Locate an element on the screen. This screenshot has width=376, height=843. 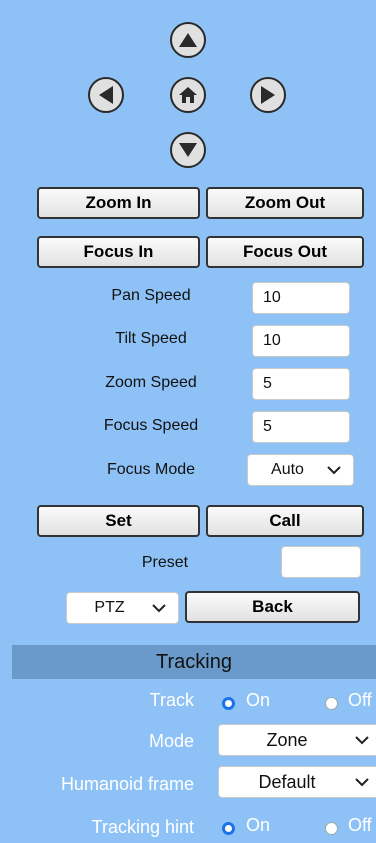
call-preset-button: Call is located at coordinates (285, 521).